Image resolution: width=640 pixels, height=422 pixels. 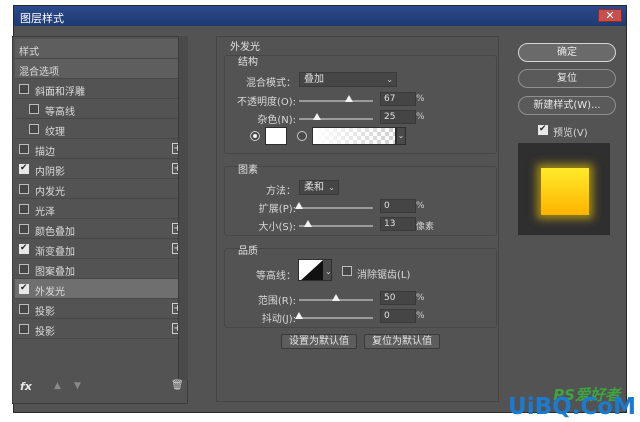 I want to click on styles-header: 样式, so click(x=101, y=49).